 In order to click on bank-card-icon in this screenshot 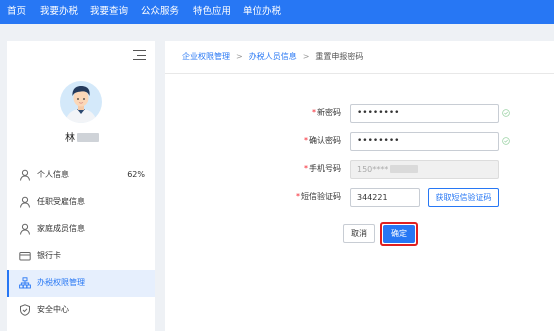, I will do `click(25, 256)`.